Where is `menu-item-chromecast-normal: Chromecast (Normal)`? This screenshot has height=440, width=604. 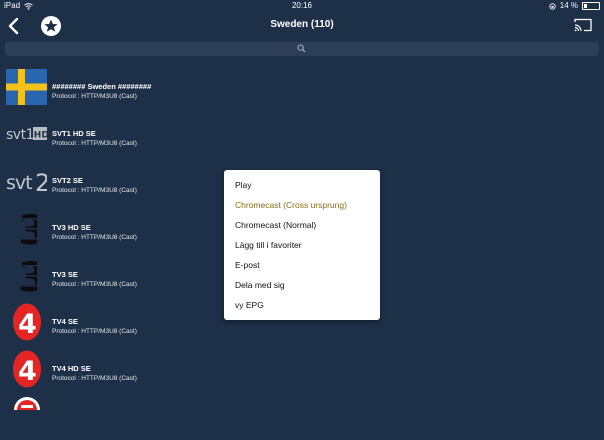 menu-item-chromecast-normal: Chromecast (Normal) is located at coordinates (275, 225).